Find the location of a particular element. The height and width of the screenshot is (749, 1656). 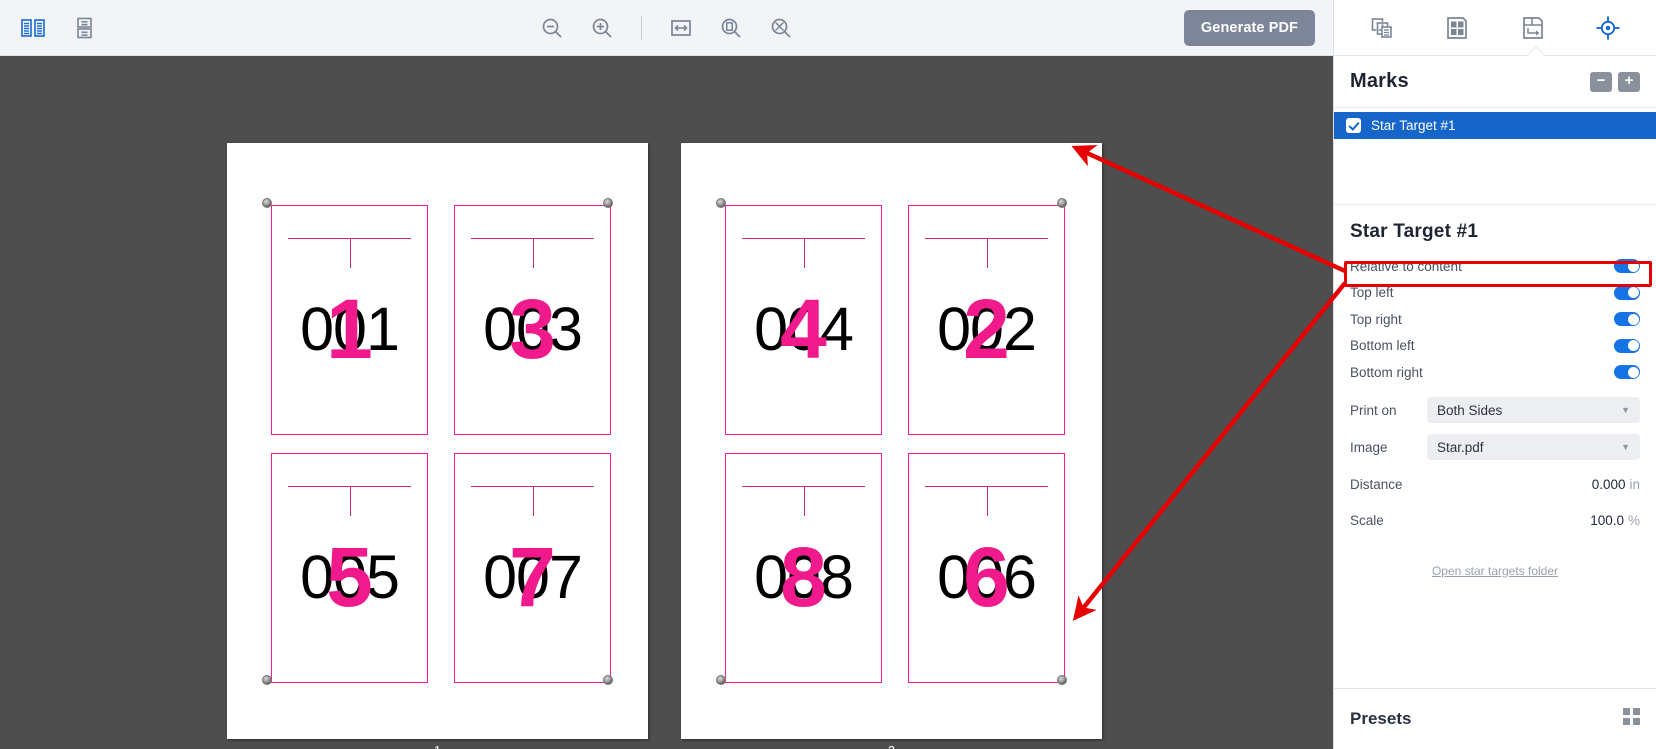

card-number-group: 005 5 is located at coordinates (349, 577).